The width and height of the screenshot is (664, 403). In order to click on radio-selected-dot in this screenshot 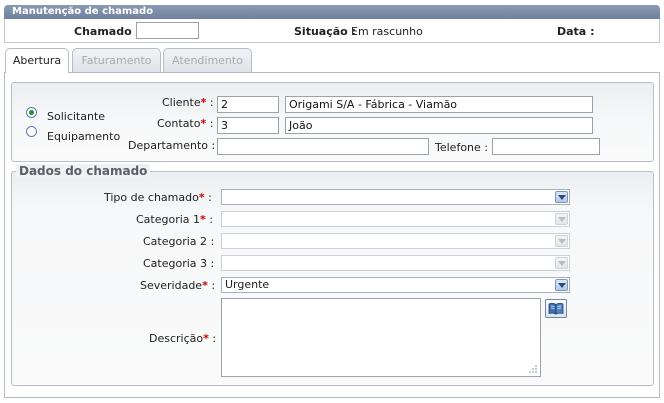, I will do `click(31, 112)`.